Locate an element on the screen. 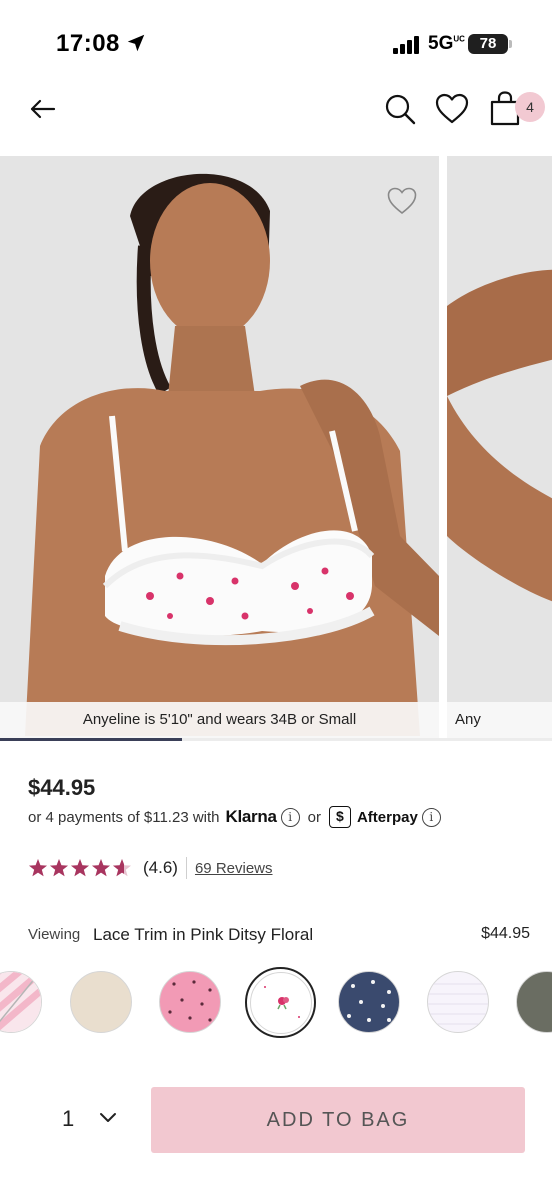  gallery-progress-fill is located at coordinates (91, 739).